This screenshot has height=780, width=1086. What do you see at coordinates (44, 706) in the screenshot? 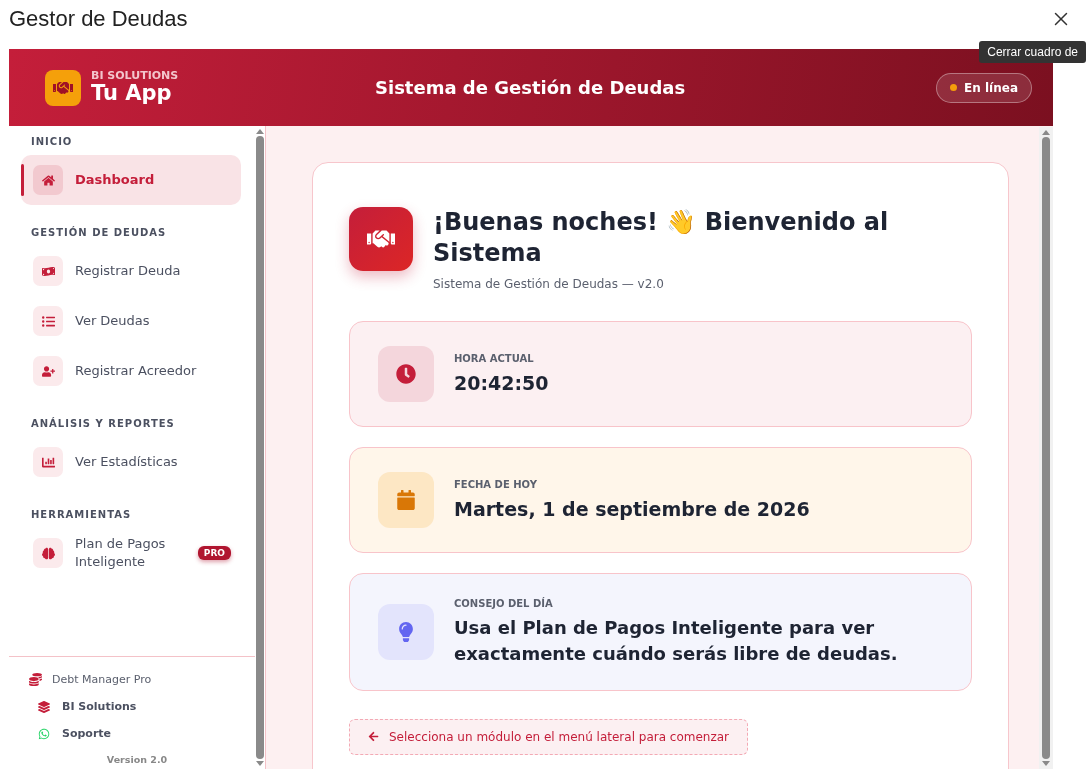
I see `layers-icon` at bounding box center [44, 706].